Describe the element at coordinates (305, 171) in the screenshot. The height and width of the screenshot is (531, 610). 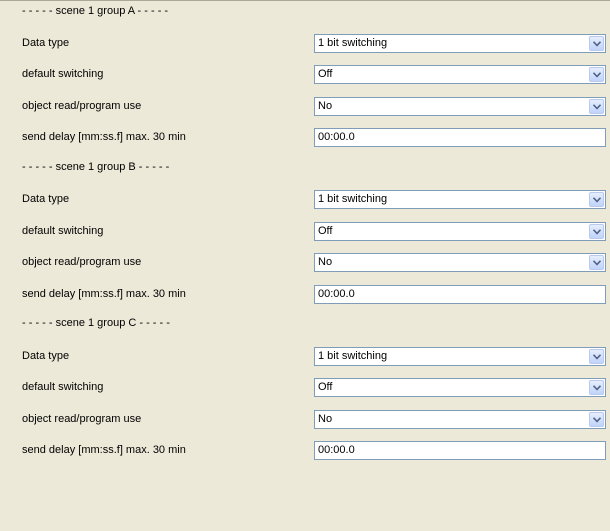
I see `group-b-header-row: - - - - - scene 1 group B - - - - -` at that location.